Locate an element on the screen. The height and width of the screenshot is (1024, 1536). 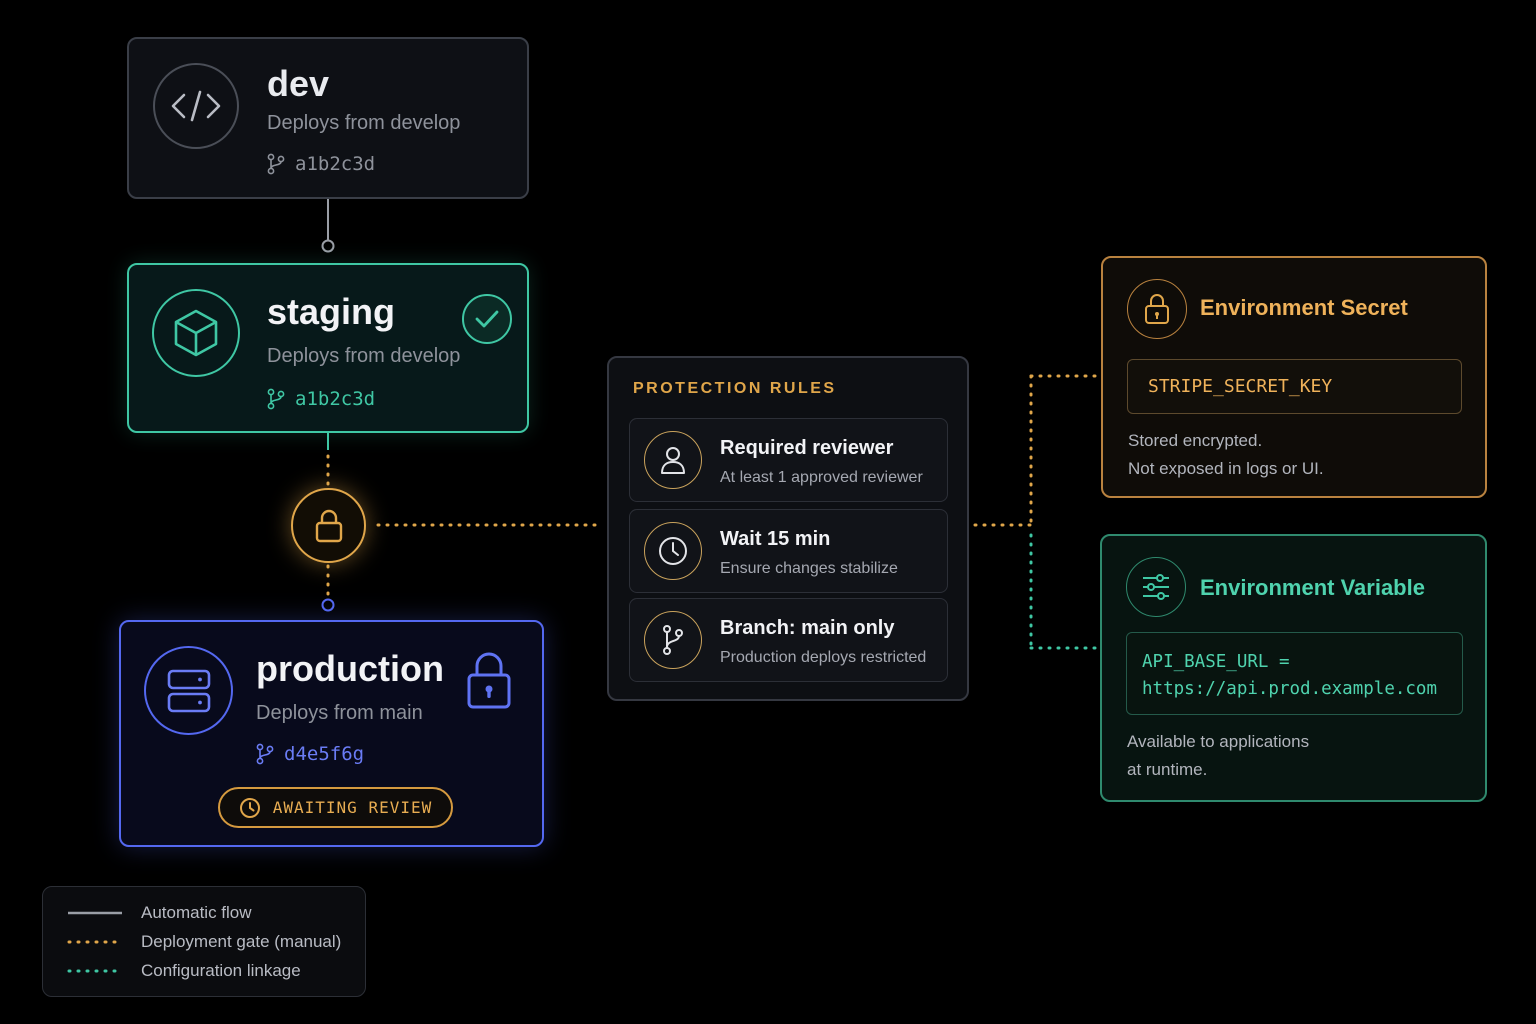
branch-icon is located at coordinates (673, 640).